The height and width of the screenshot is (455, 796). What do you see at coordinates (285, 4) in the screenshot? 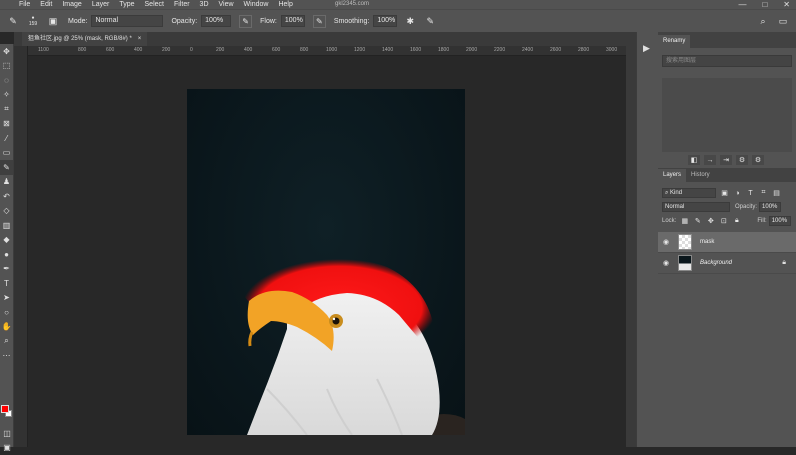
I see `menu-help: Help` at bounding box center [285, 4].